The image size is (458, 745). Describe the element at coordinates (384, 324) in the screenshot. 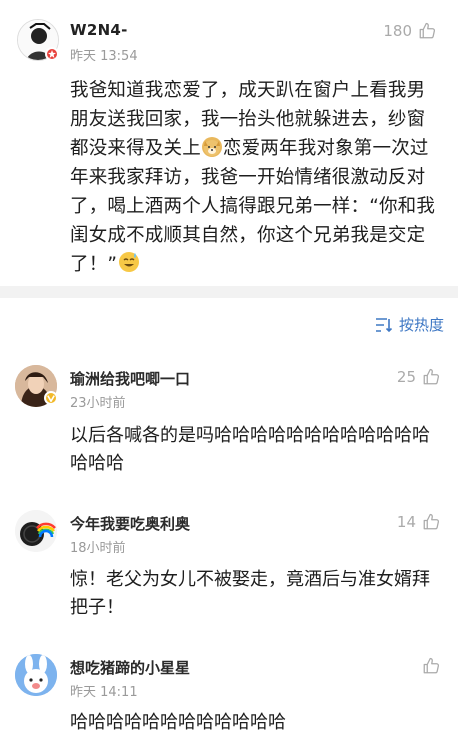

I see `sort-icon` at that location.